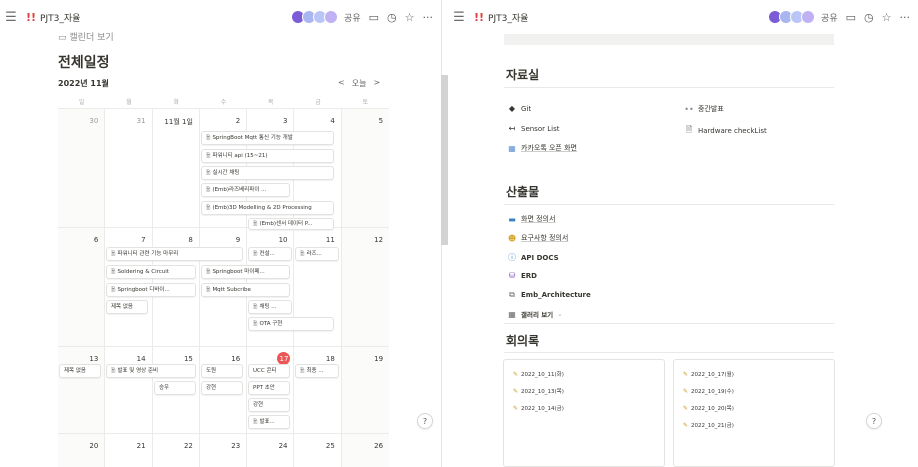  I want to click on calendar-event: 승우, so click(175, 388).